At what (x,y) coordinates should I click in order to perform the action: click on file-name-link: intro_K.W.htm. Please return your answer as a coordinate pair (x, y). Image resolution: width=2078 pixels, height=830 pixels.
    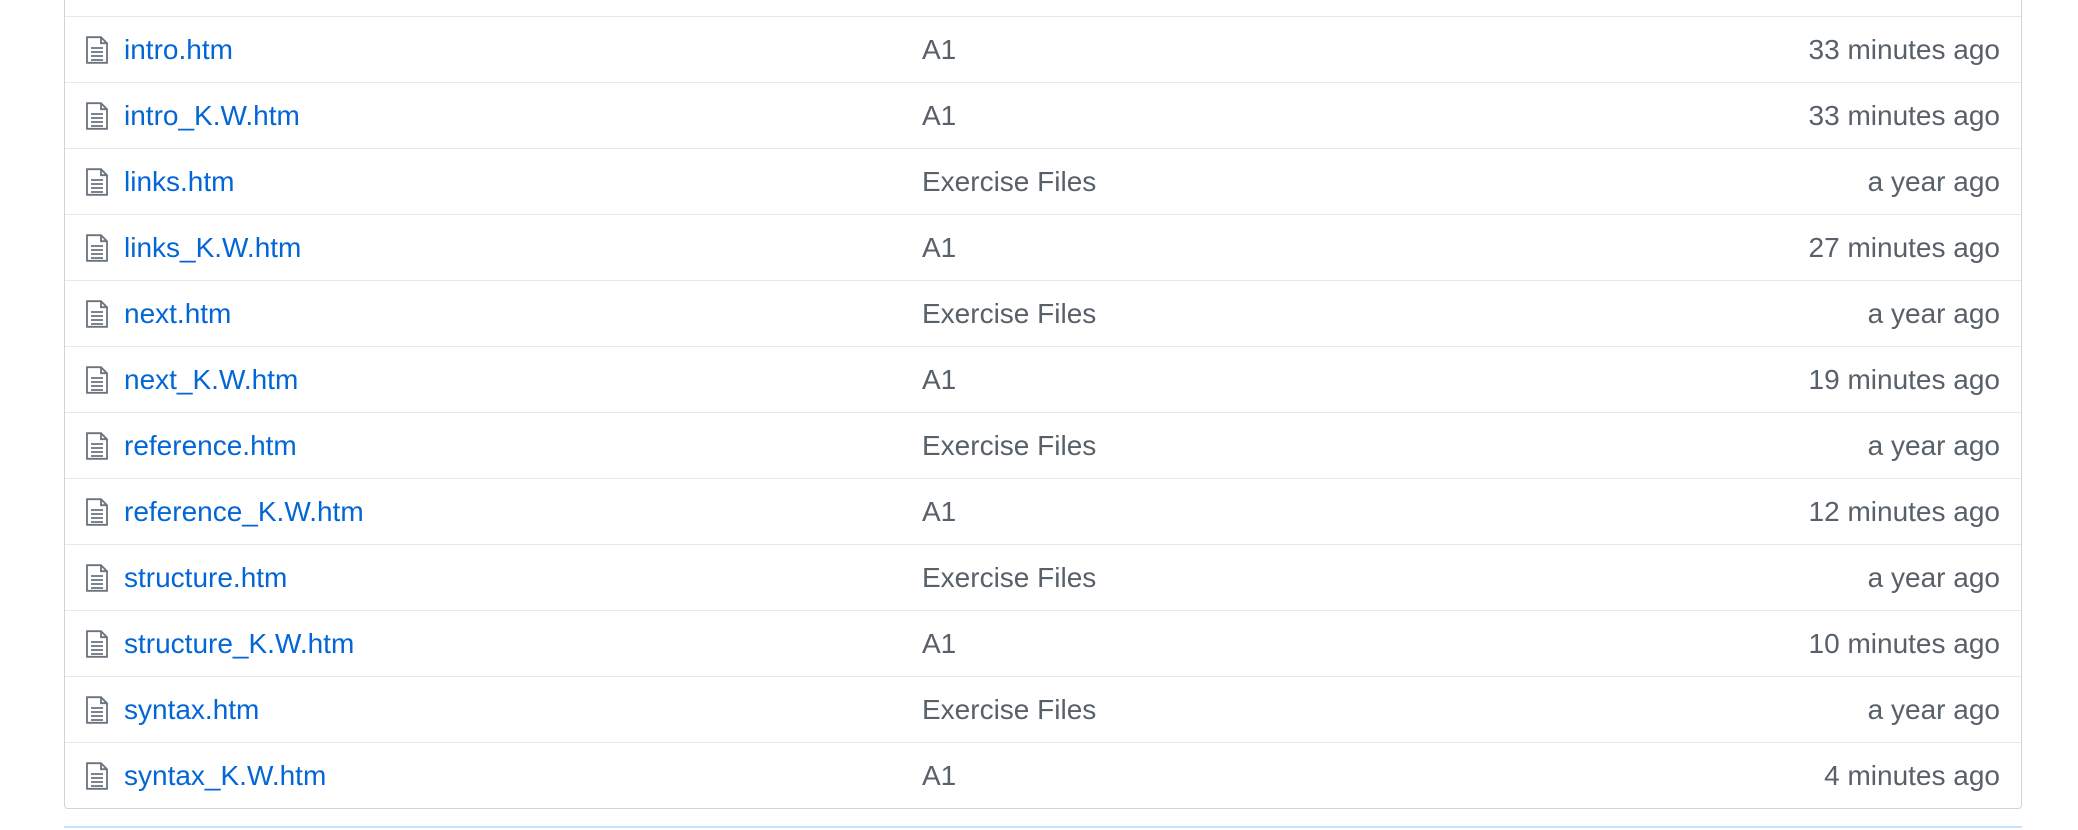
    Looking at the image, I should click on (212, 116).